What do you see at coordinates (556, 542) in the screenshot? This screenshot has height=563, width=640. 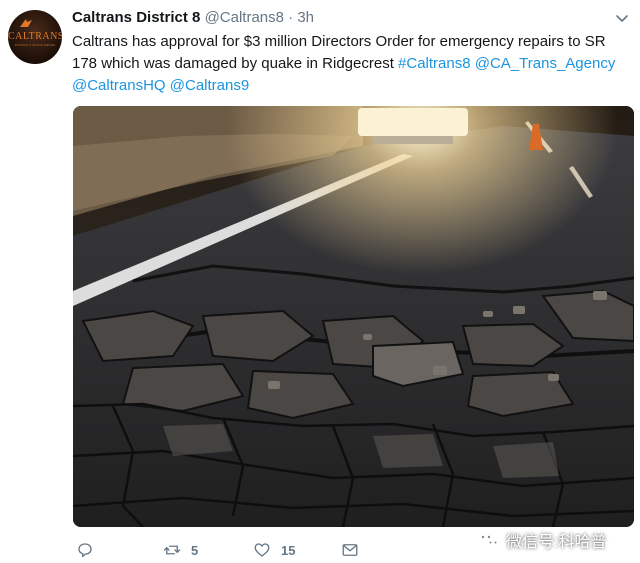 I see `watermark-text: 微信号:科哈普` at bounding box center [556, 542].